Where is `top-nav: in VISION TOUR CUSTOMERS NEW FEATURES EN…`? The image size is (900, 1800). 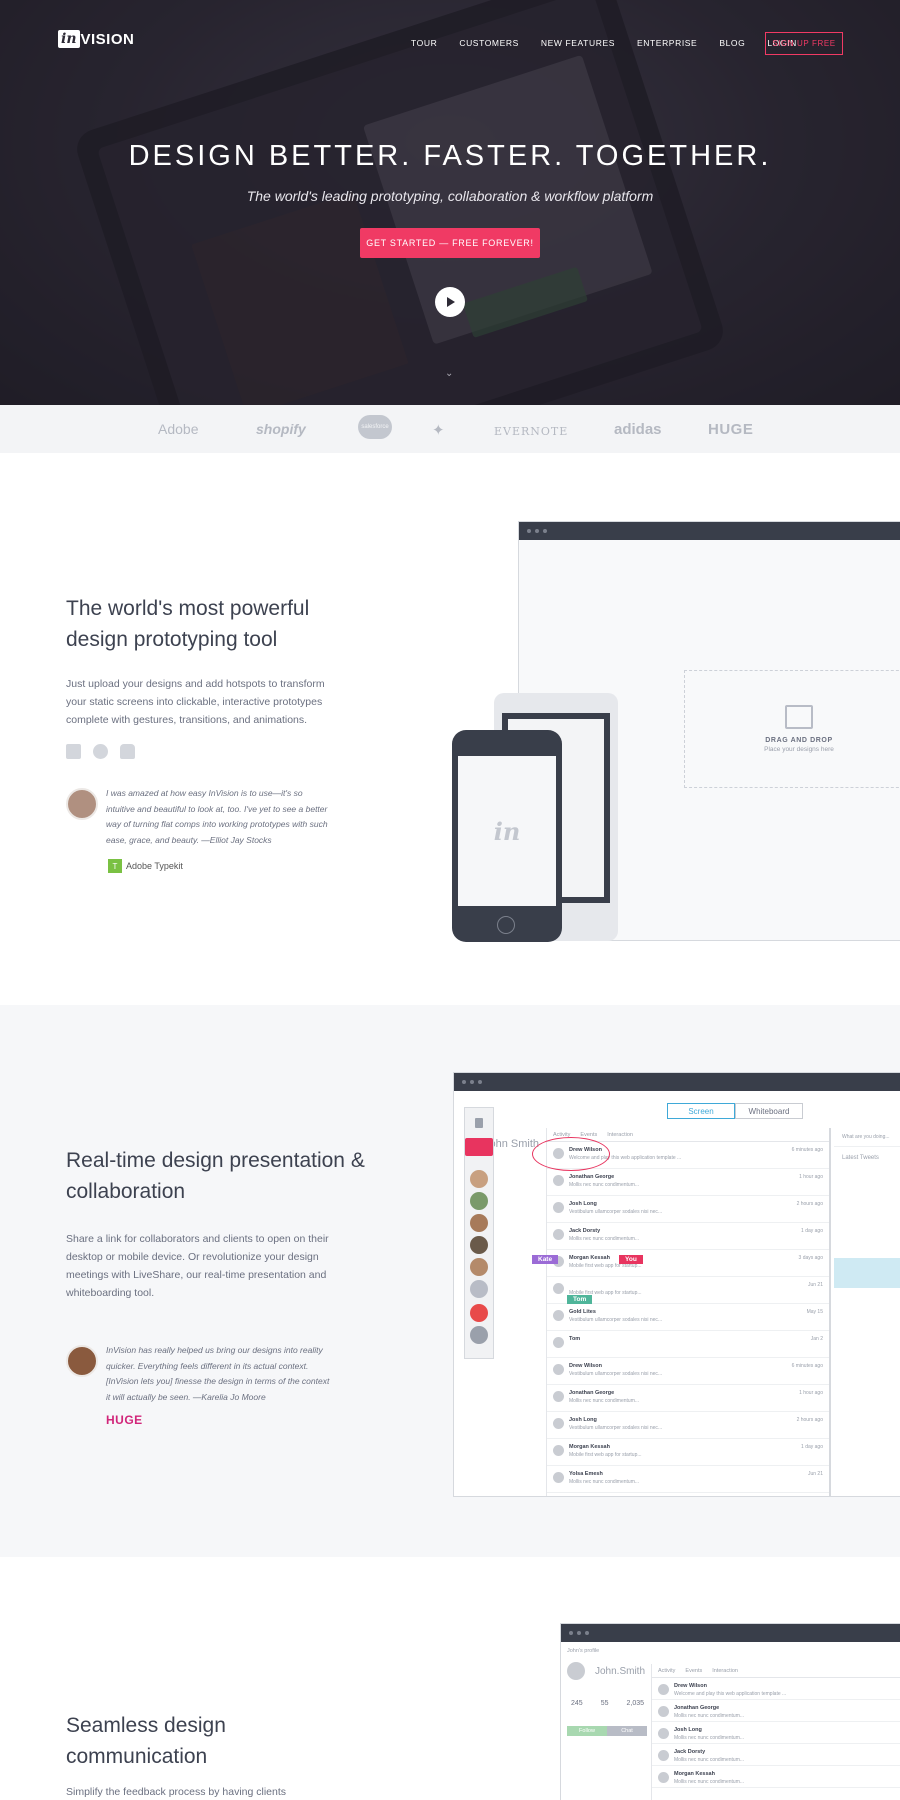
top-nav: in VISION TOUR CUSTOMERS NEW FEATURES EN… is located at coordinates (450, 40).